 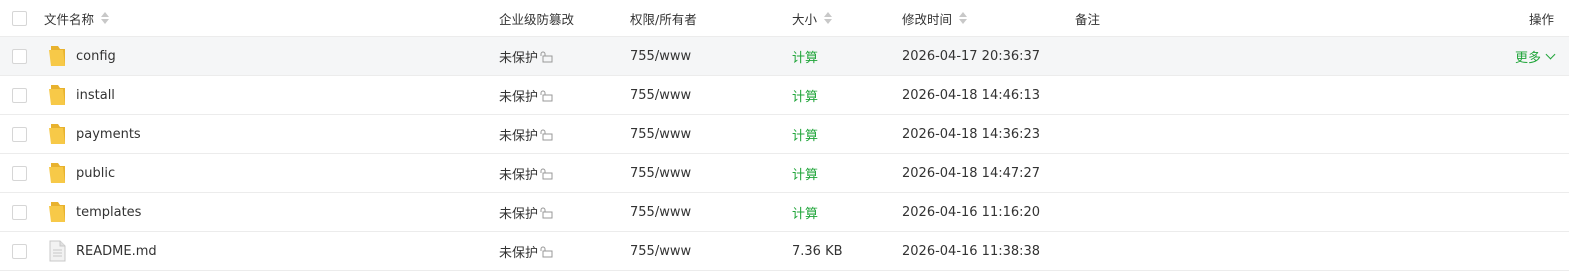 I want to click on header-name: 文件名称, so click(x=77, y=18).